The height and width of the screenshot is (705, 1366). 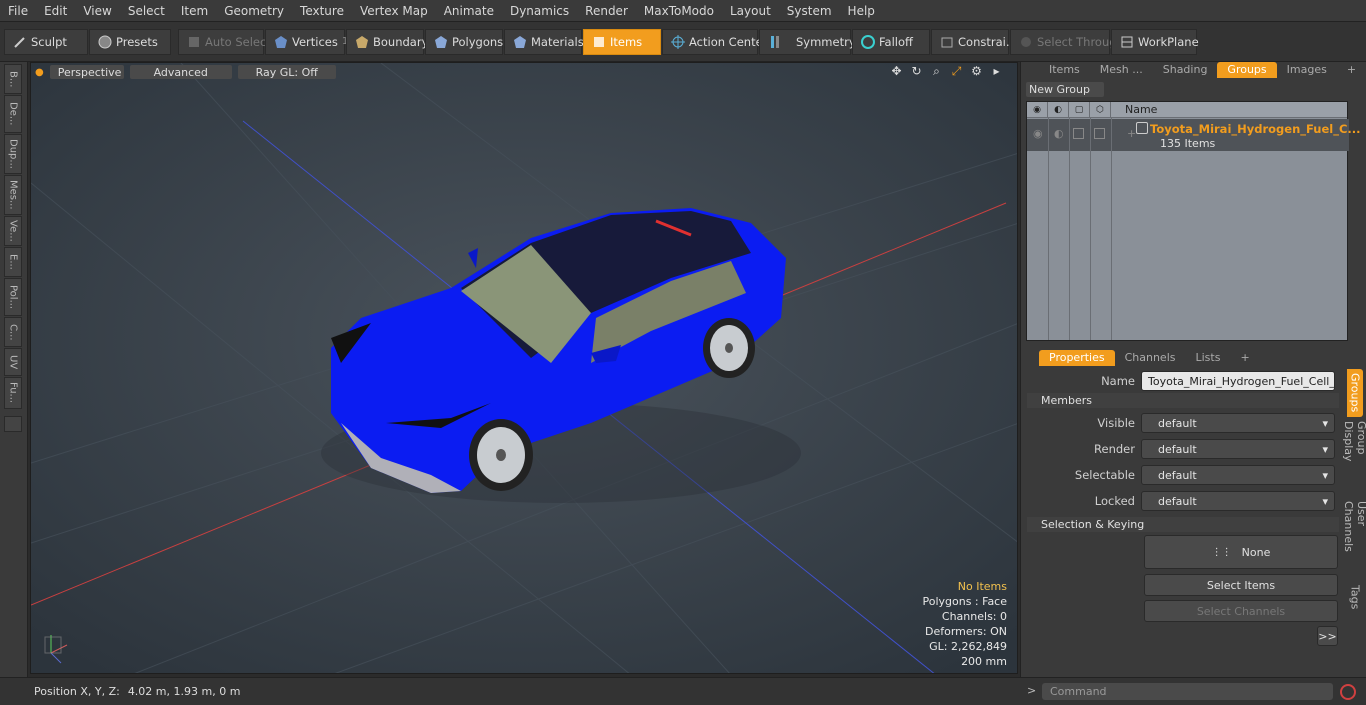 I want to click on sculpt-button: Sculpt, so click(x=46, y=41).